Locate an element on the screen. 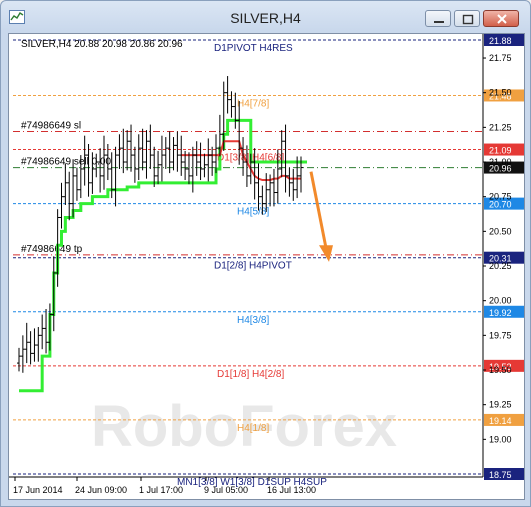 This screenshot has height=507, width=531. price-badge-label: 19.14 is located at coordinates (500, 421).